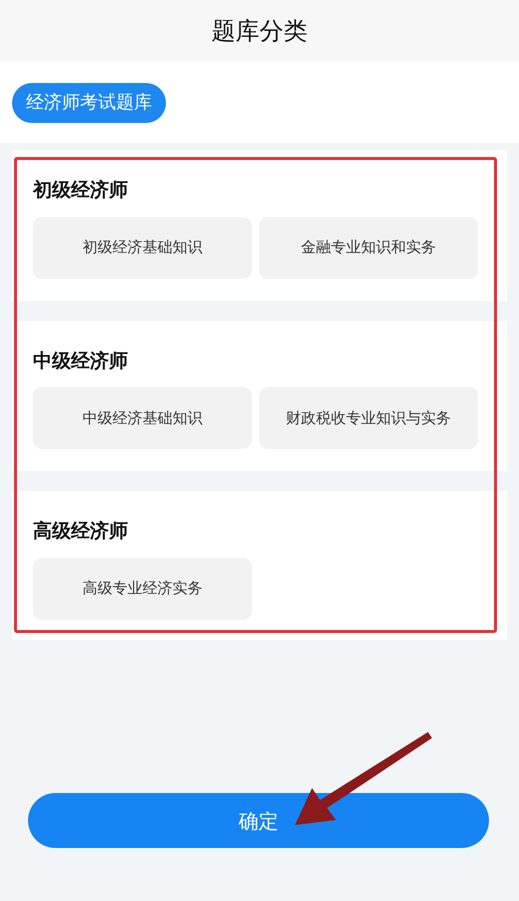 The image size is (519, 901). Describe the element at coordinates (81, 361) in the screenshot. I see `group-title: 中级经济师` at that location.